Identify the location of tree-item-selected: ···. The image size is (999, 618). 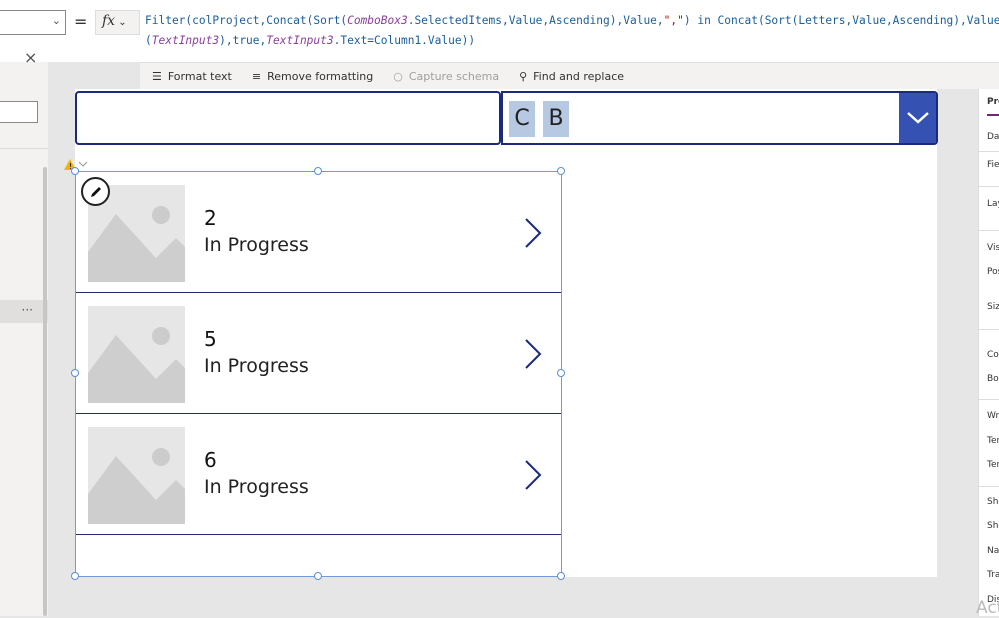
(24, 311).